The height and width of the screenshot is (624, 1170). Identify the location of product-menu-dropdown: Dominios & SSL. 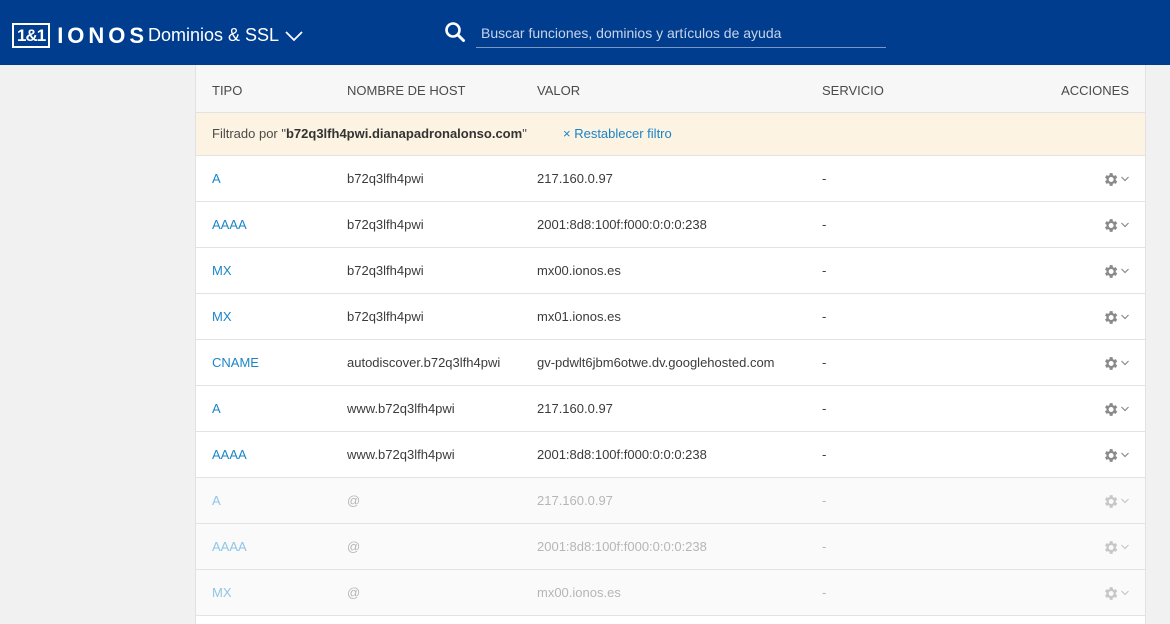
(225, 35).